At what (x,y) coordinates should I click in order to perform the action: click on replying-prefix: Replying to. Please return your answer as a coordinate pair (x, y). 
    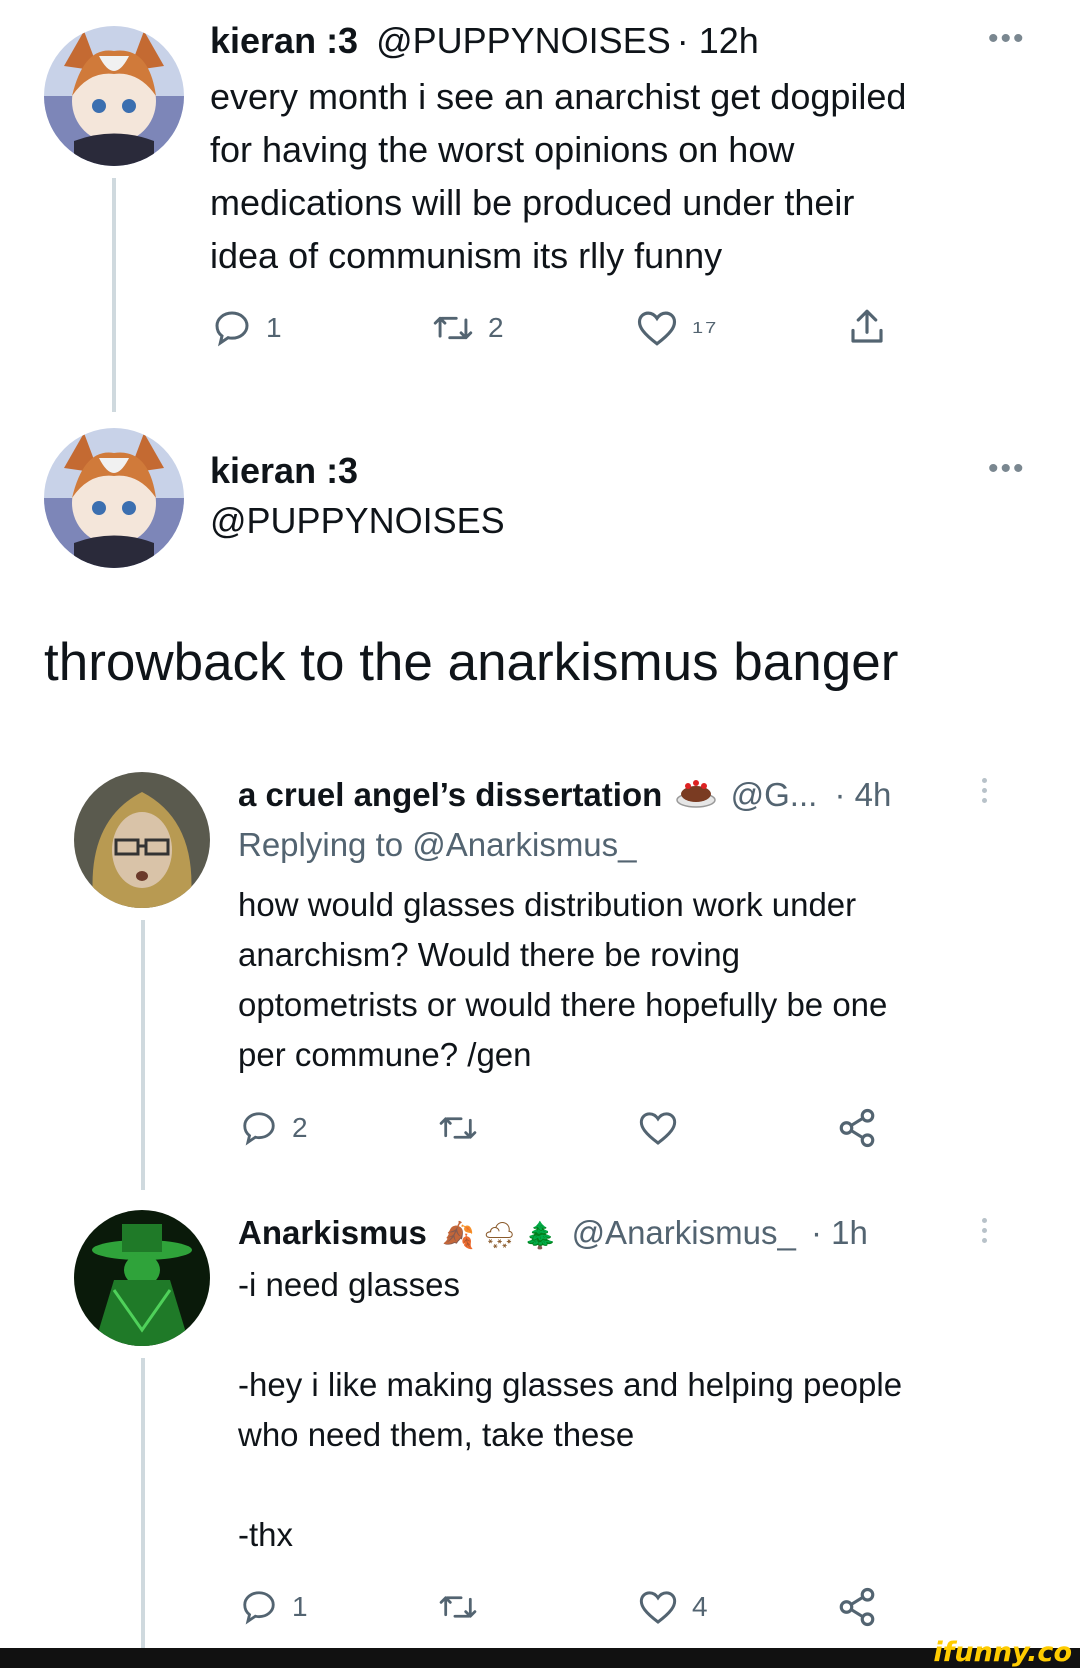
    Looking at the image, I should click on (321, 844).